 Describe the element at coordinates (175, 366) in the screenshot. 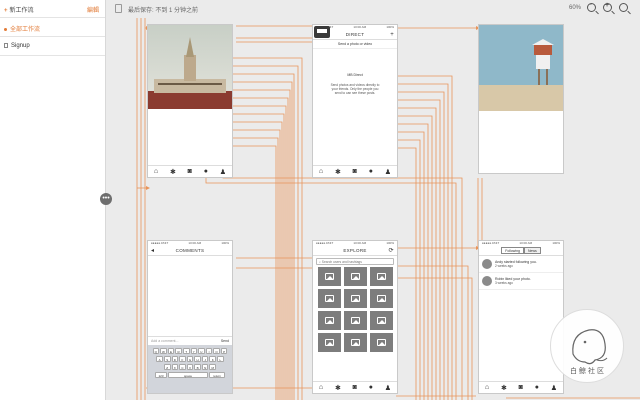

I see `key: X` at that location.